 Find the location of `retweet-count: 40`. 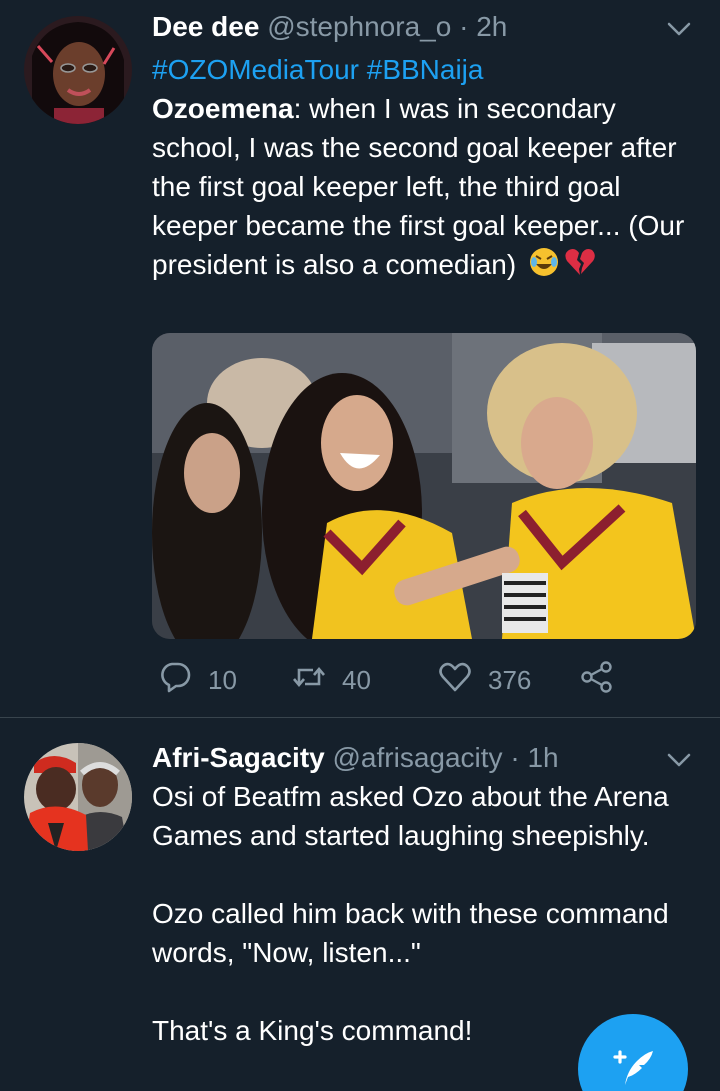

retweet-count: 40 is located at coordinates (356, 679).